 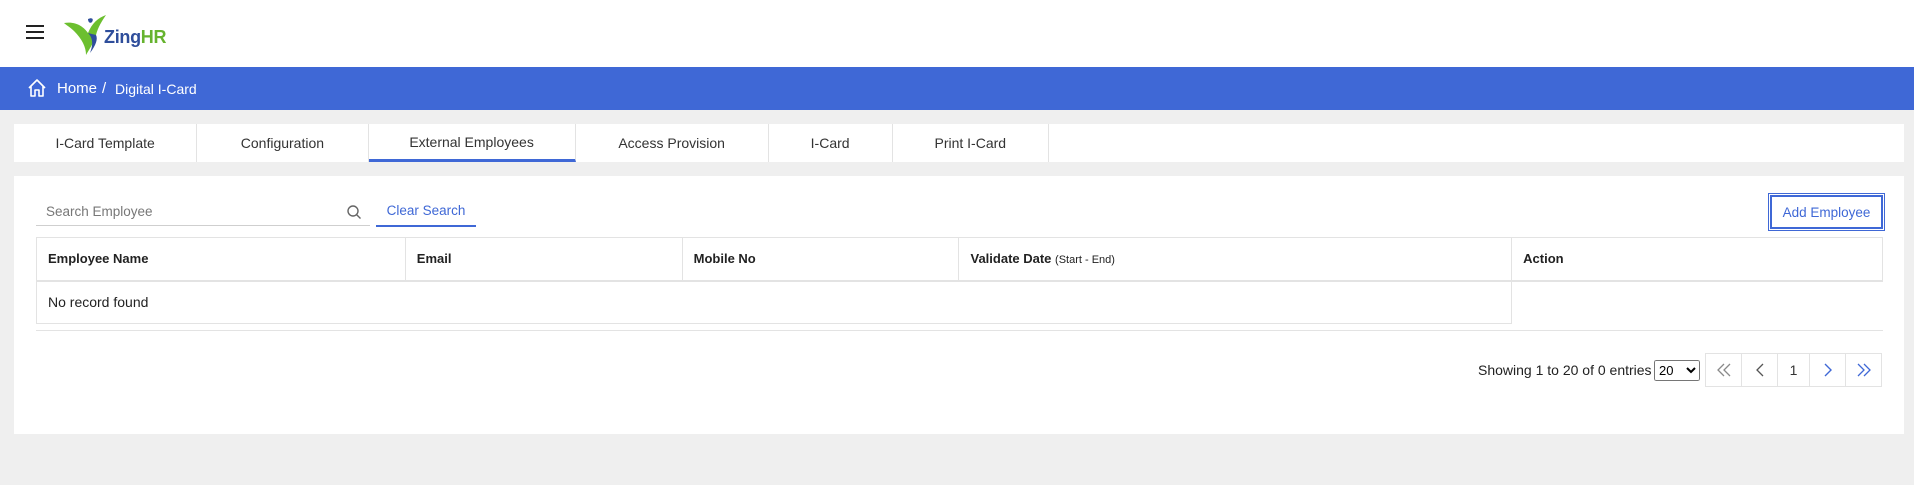 I want to click on double-chevron-left-icon, so click(x=1723, y=370).